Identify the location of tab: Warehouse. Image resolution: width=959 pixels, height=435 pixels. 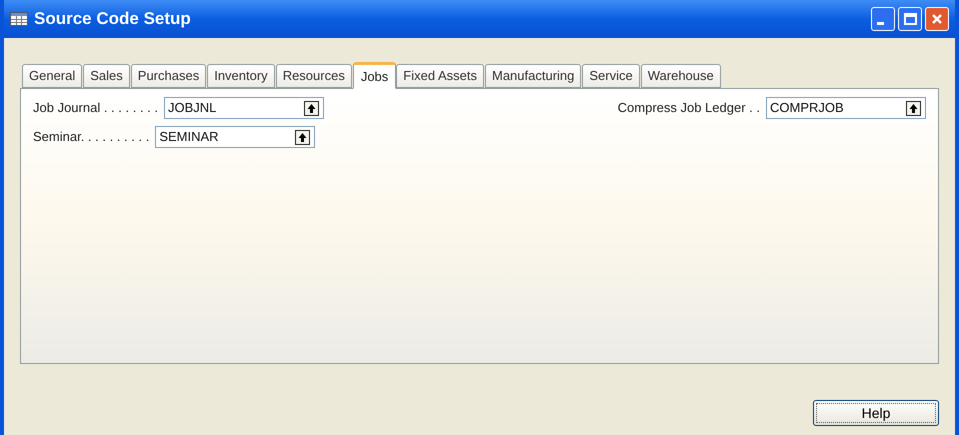
(680, 76).